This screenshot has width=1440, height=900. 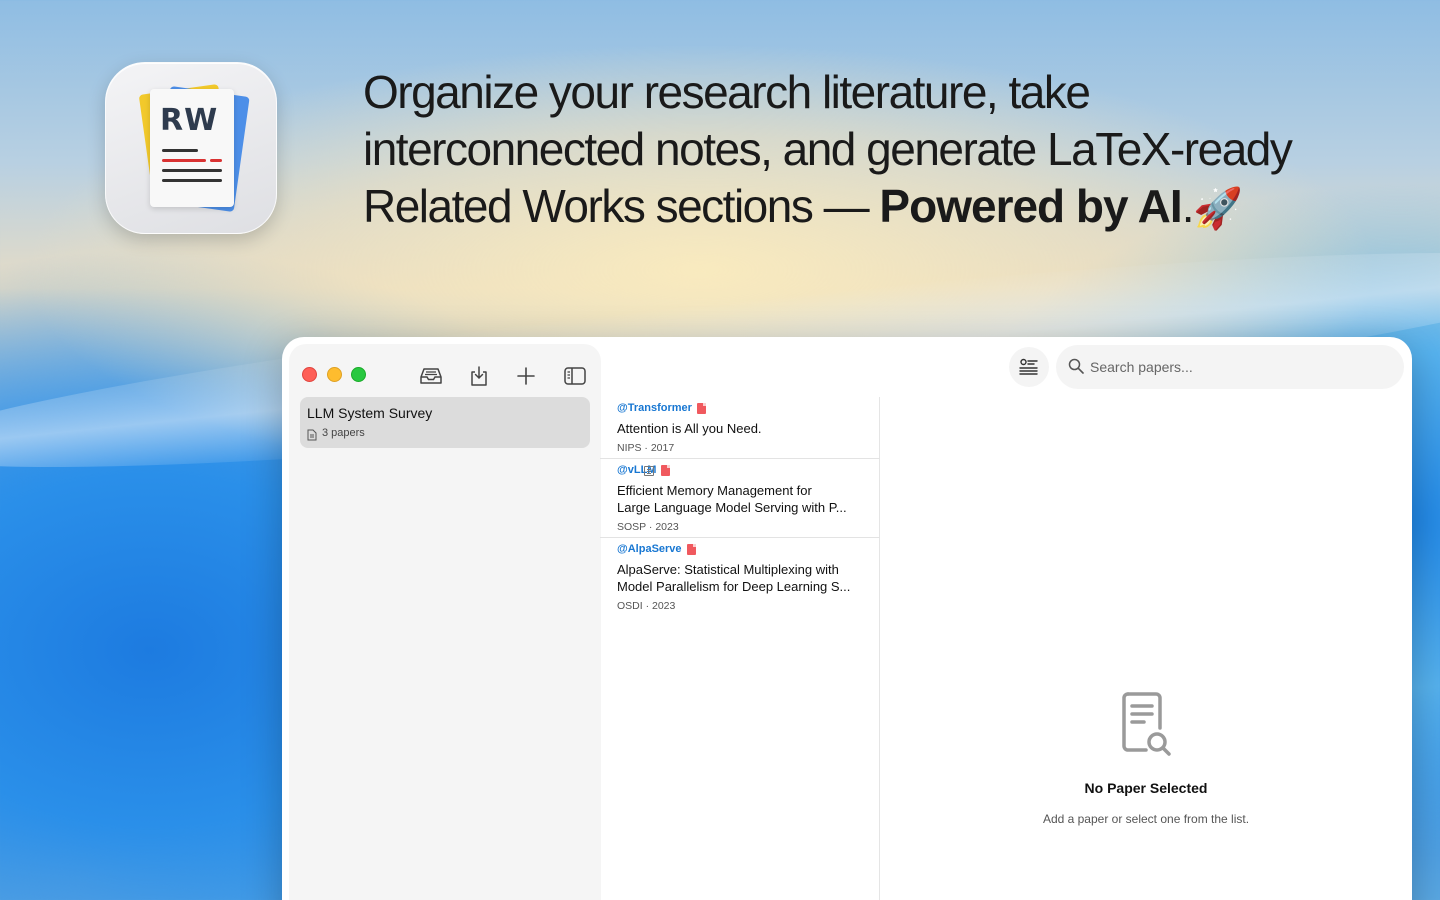 I want to click on empty-state-subtitle: Add a paper or select one from the list., so click(x=1146, y=819).